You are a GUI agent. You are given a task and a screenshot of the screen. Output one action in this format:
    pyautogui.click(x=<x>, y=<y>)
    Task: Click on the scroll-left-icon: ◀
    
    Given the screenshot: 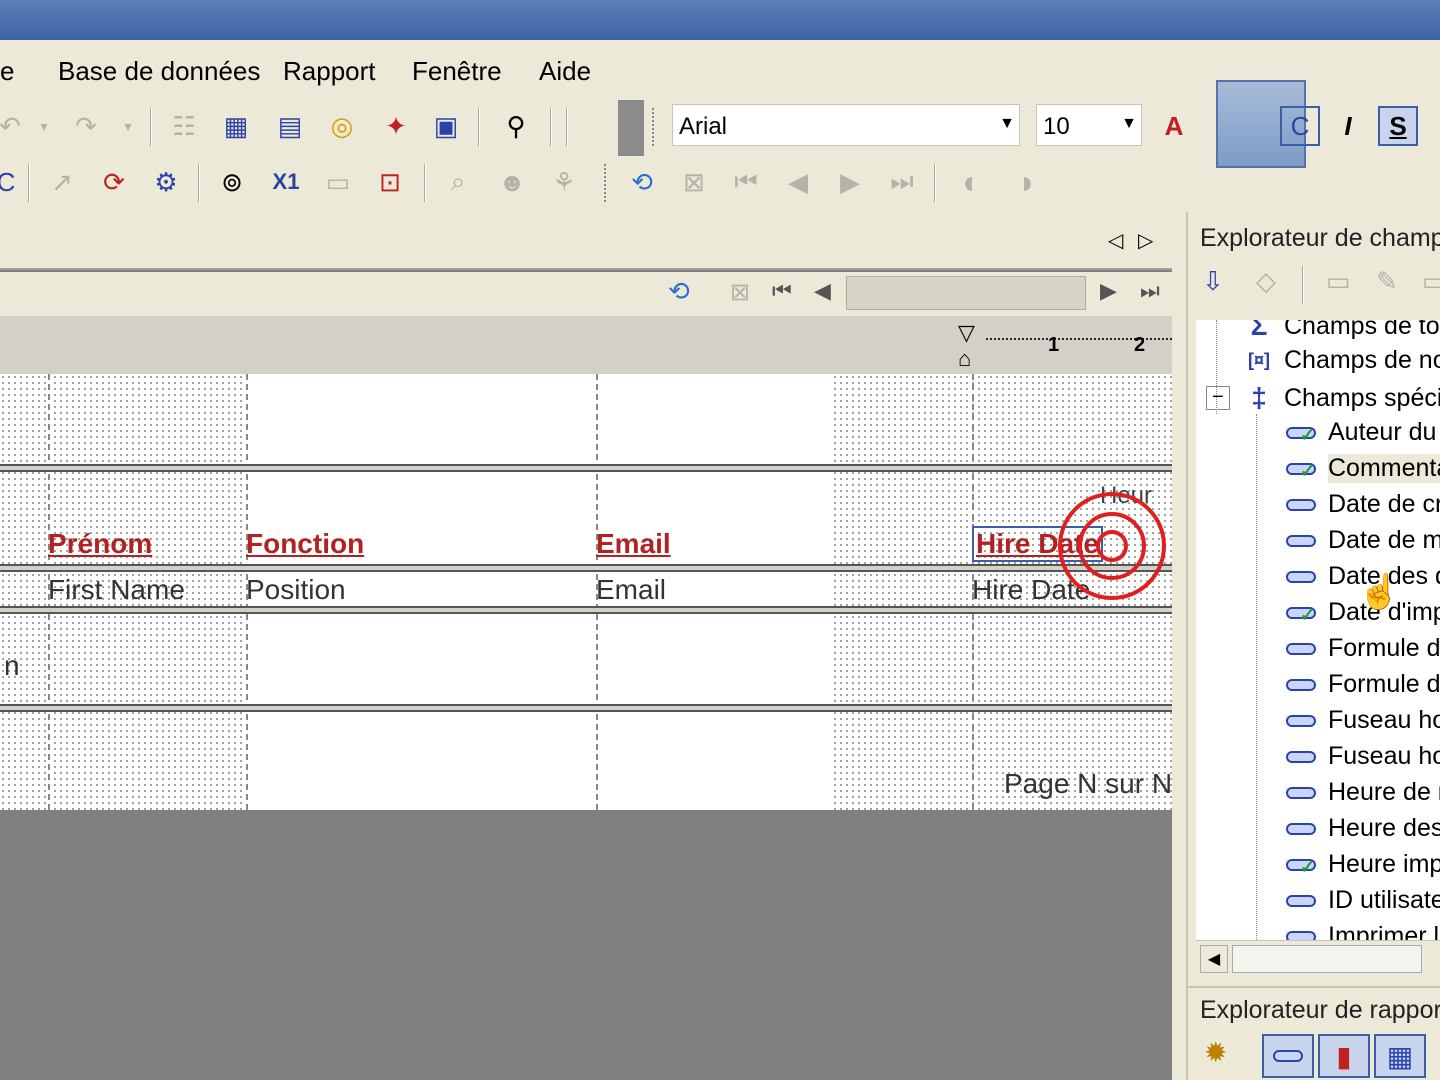 What is the action you would take?
    pyautogui.click(x=1214, y=959)
    